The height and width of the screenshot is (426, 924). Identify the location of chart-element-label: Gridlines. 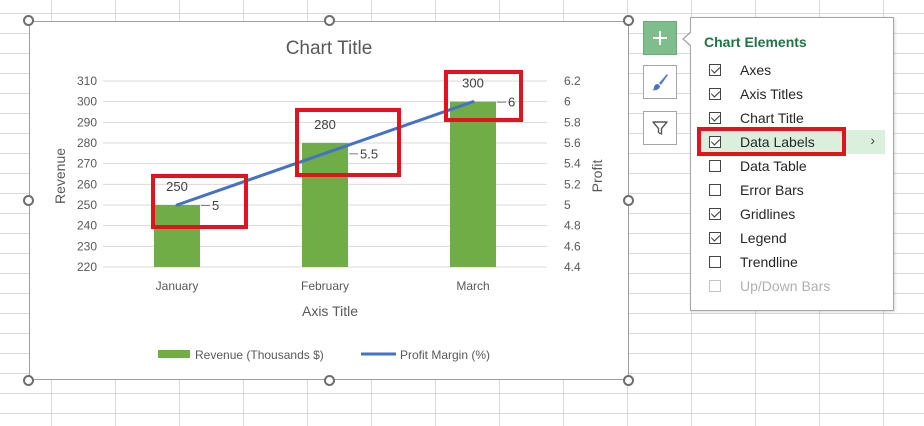
(768, 214).